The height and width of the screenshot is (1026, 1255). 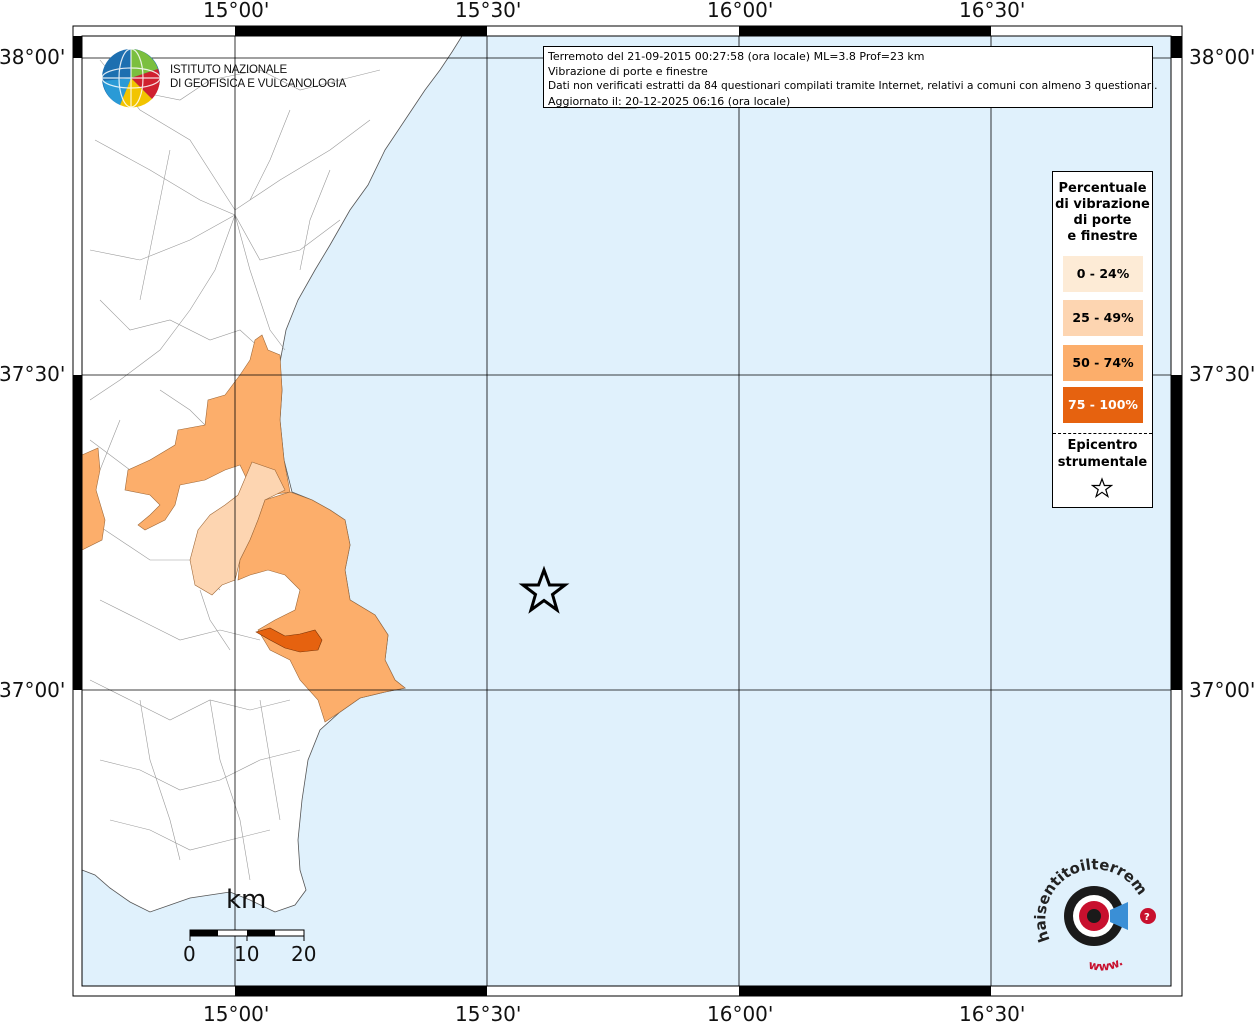 What do you see at coordinates (740, 1014) in the screenshot?
I see `axis-bottom-label: 16°00'` at bounding box center [740, 1014].